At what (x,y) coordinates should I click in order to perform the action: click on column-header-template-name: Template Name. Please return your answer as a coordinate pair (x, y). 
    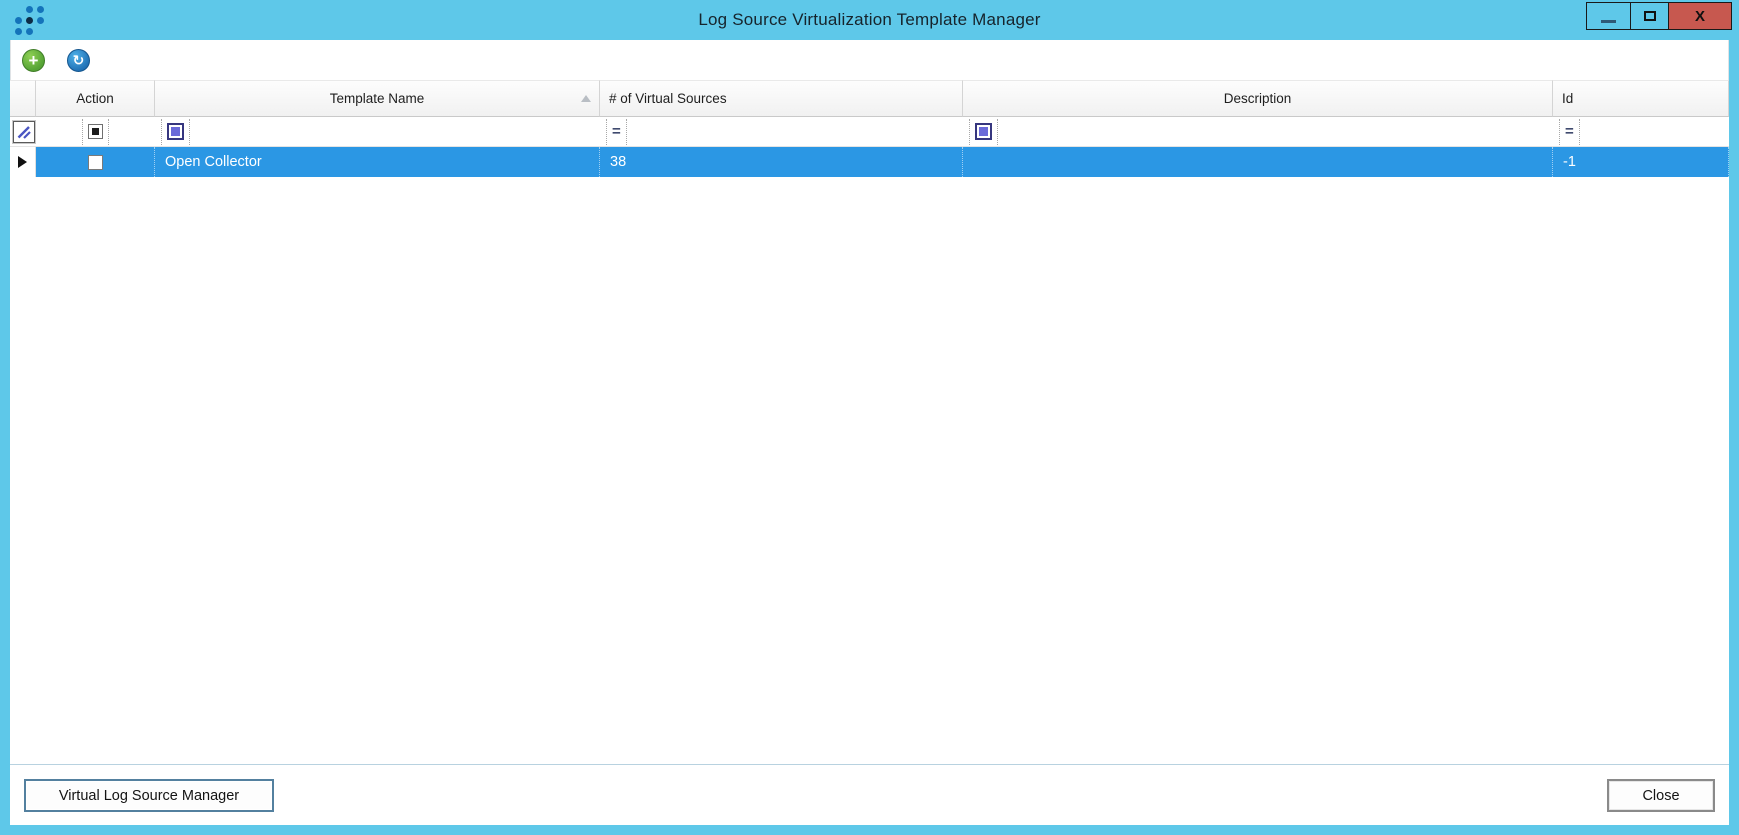
    Looking at the image, I should click on (377, 98).